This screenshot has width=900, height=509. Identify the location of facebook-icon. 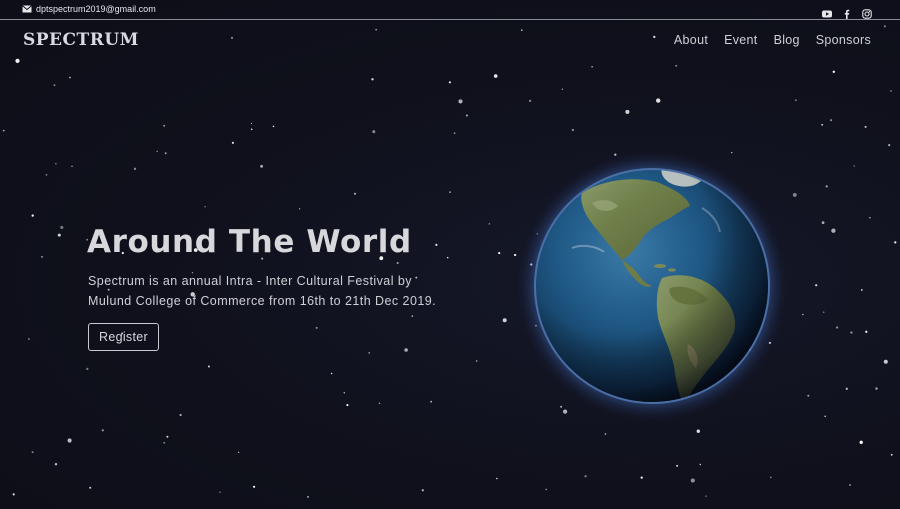
(847, 11).